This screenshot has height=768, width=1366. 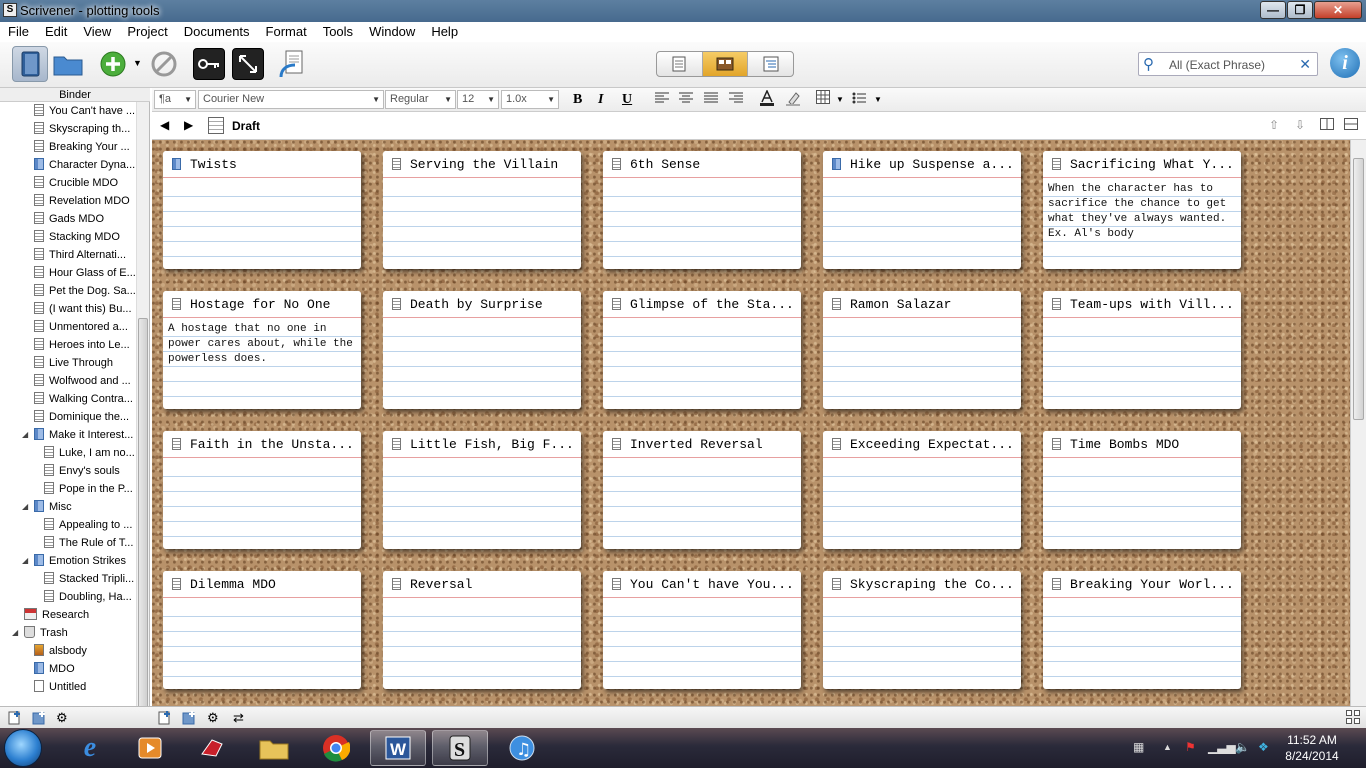 What do you see at coordinates (793, 100) in the screenshot?
I see `highlight-button` at bounding box center [793, 100].